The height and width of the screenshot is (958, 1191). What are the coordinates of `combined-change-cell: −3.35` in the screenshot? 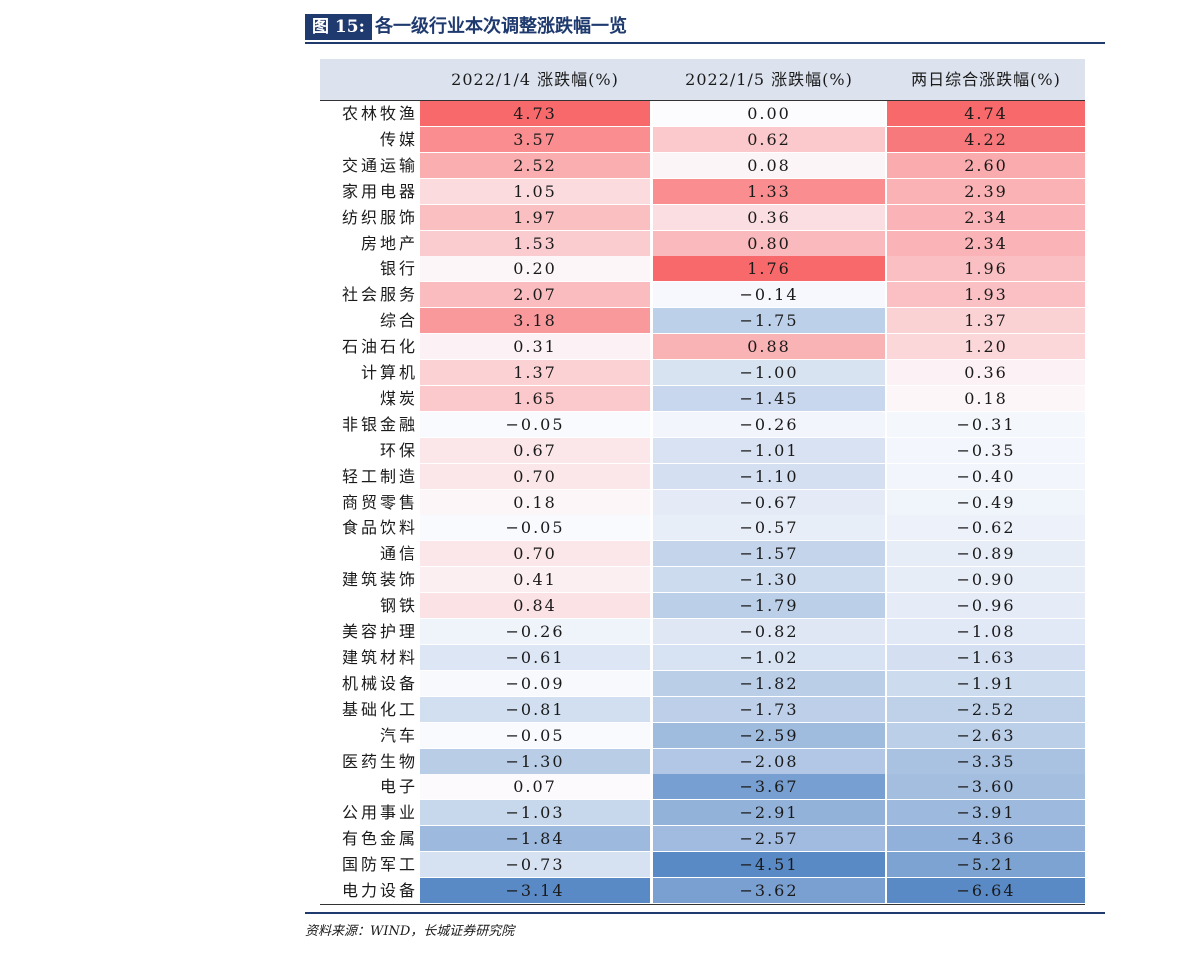 It's located at (986, 761).